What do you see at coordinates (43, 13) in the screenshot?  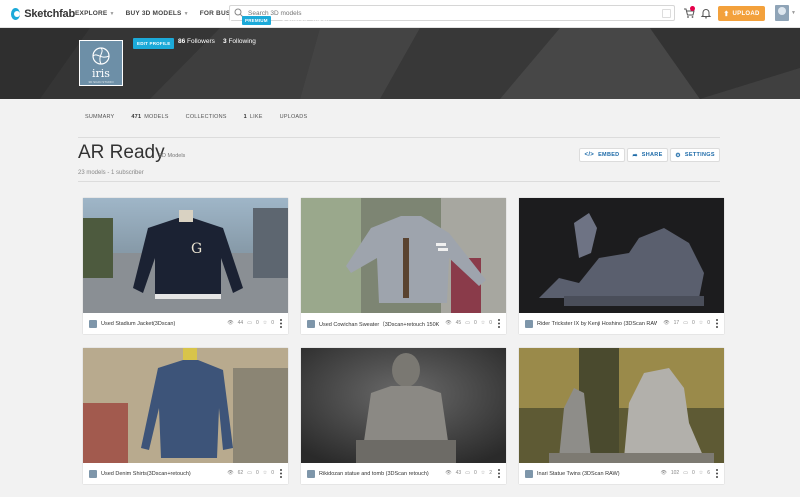 I see `sketchfab-logo: Sketchfab` at bounding box center [43, 13].